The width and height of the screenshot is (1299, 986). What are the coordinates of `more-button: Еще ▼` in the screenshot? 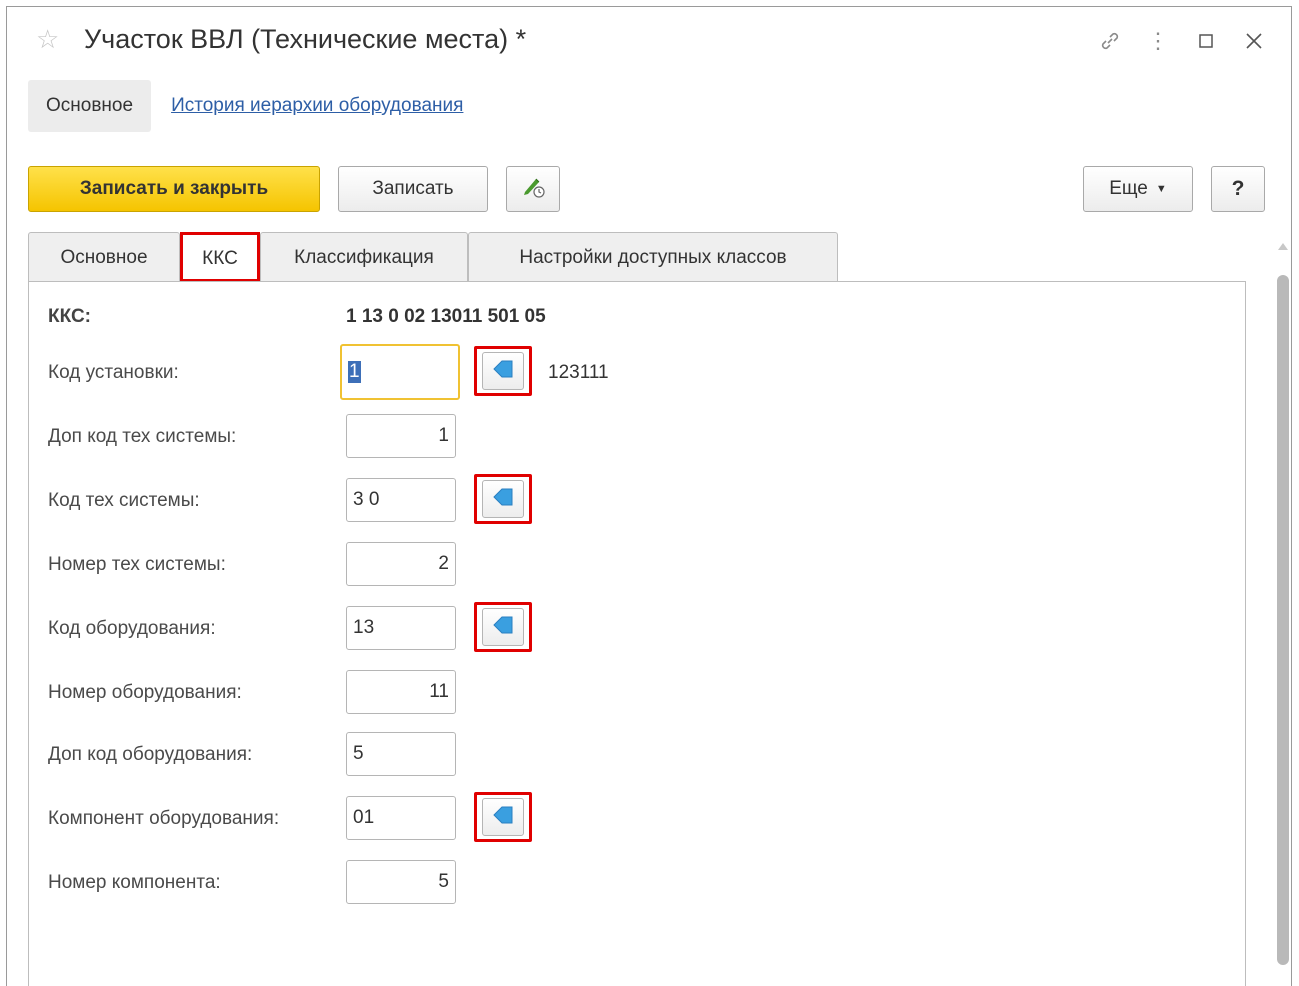 It's located at (1138, 189).